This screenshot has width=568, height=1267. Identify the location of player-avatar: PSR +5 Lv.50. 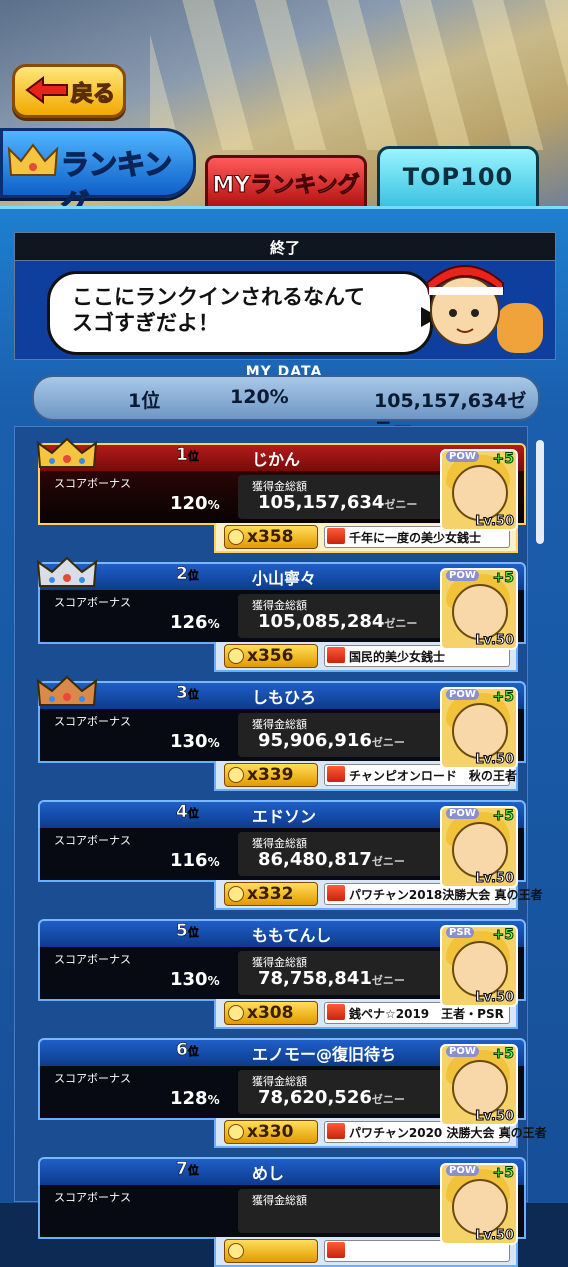
(479, 966).